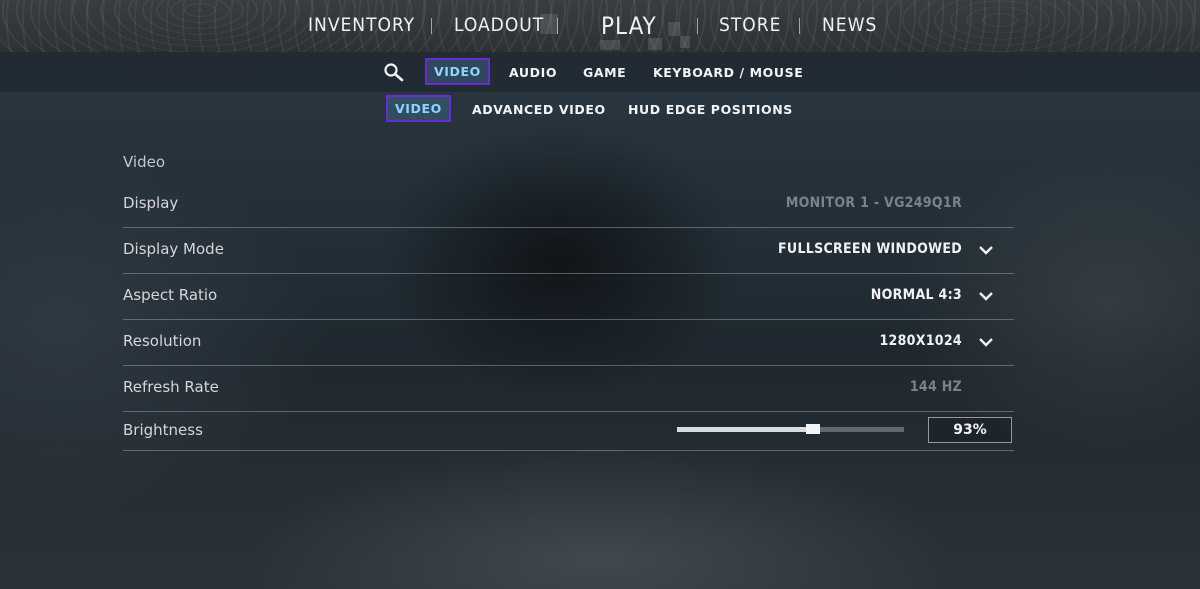 The image size is (1200, 589). I want to click on display-mode-value: FULLSCREEN WINDOWED, so click(870, 249).